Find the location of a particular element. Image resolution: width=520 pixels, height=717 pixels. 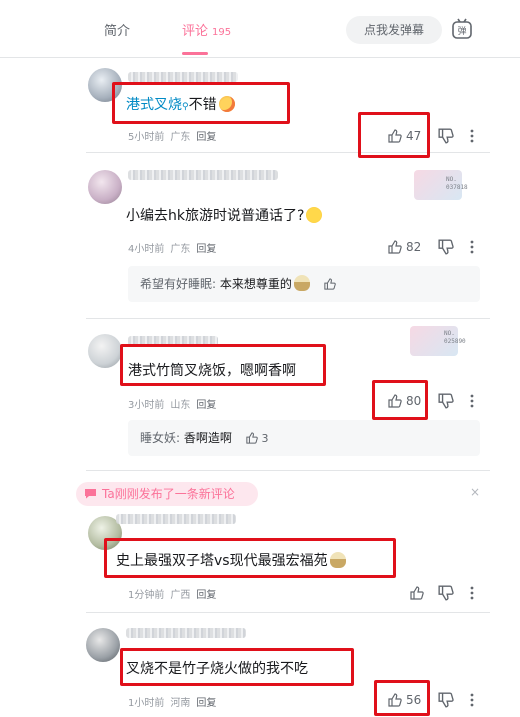

sub-reply-like-count: 3 is located at coordinates (265, 438).